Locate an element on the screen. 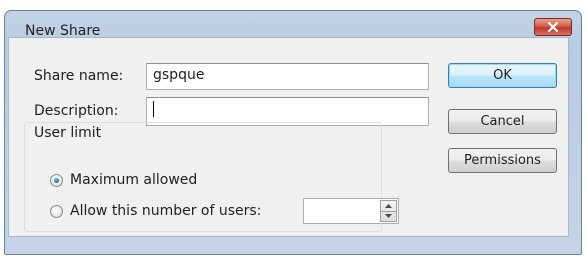 The image size is (586, 258). ok-button-label: OK is located at coordinates (502, 75).